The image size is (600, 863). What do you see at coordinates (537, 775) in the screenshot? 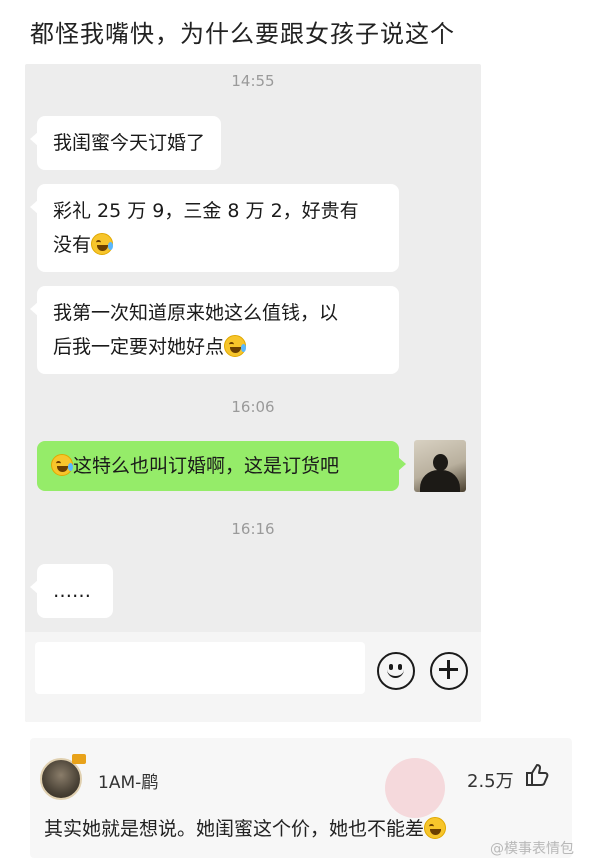
I see `thumbs-up-icon` at bounding box center [537, 775].